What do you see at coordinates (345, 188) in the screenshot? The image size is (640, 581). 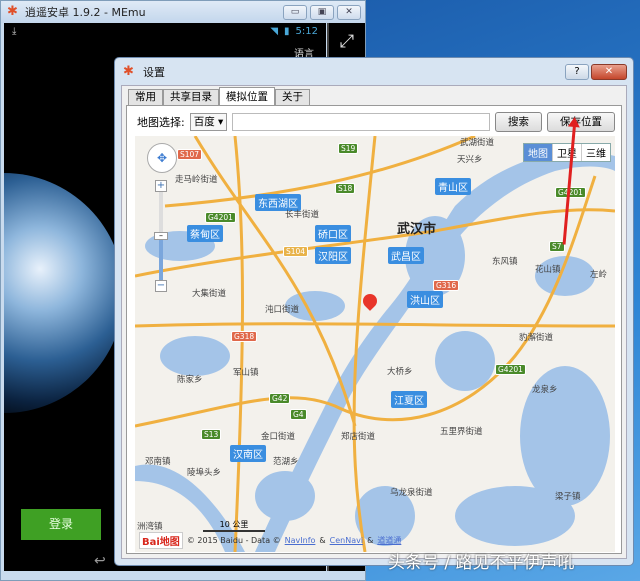 I see `highway-shield: S18` at bounding box center [345, 188].